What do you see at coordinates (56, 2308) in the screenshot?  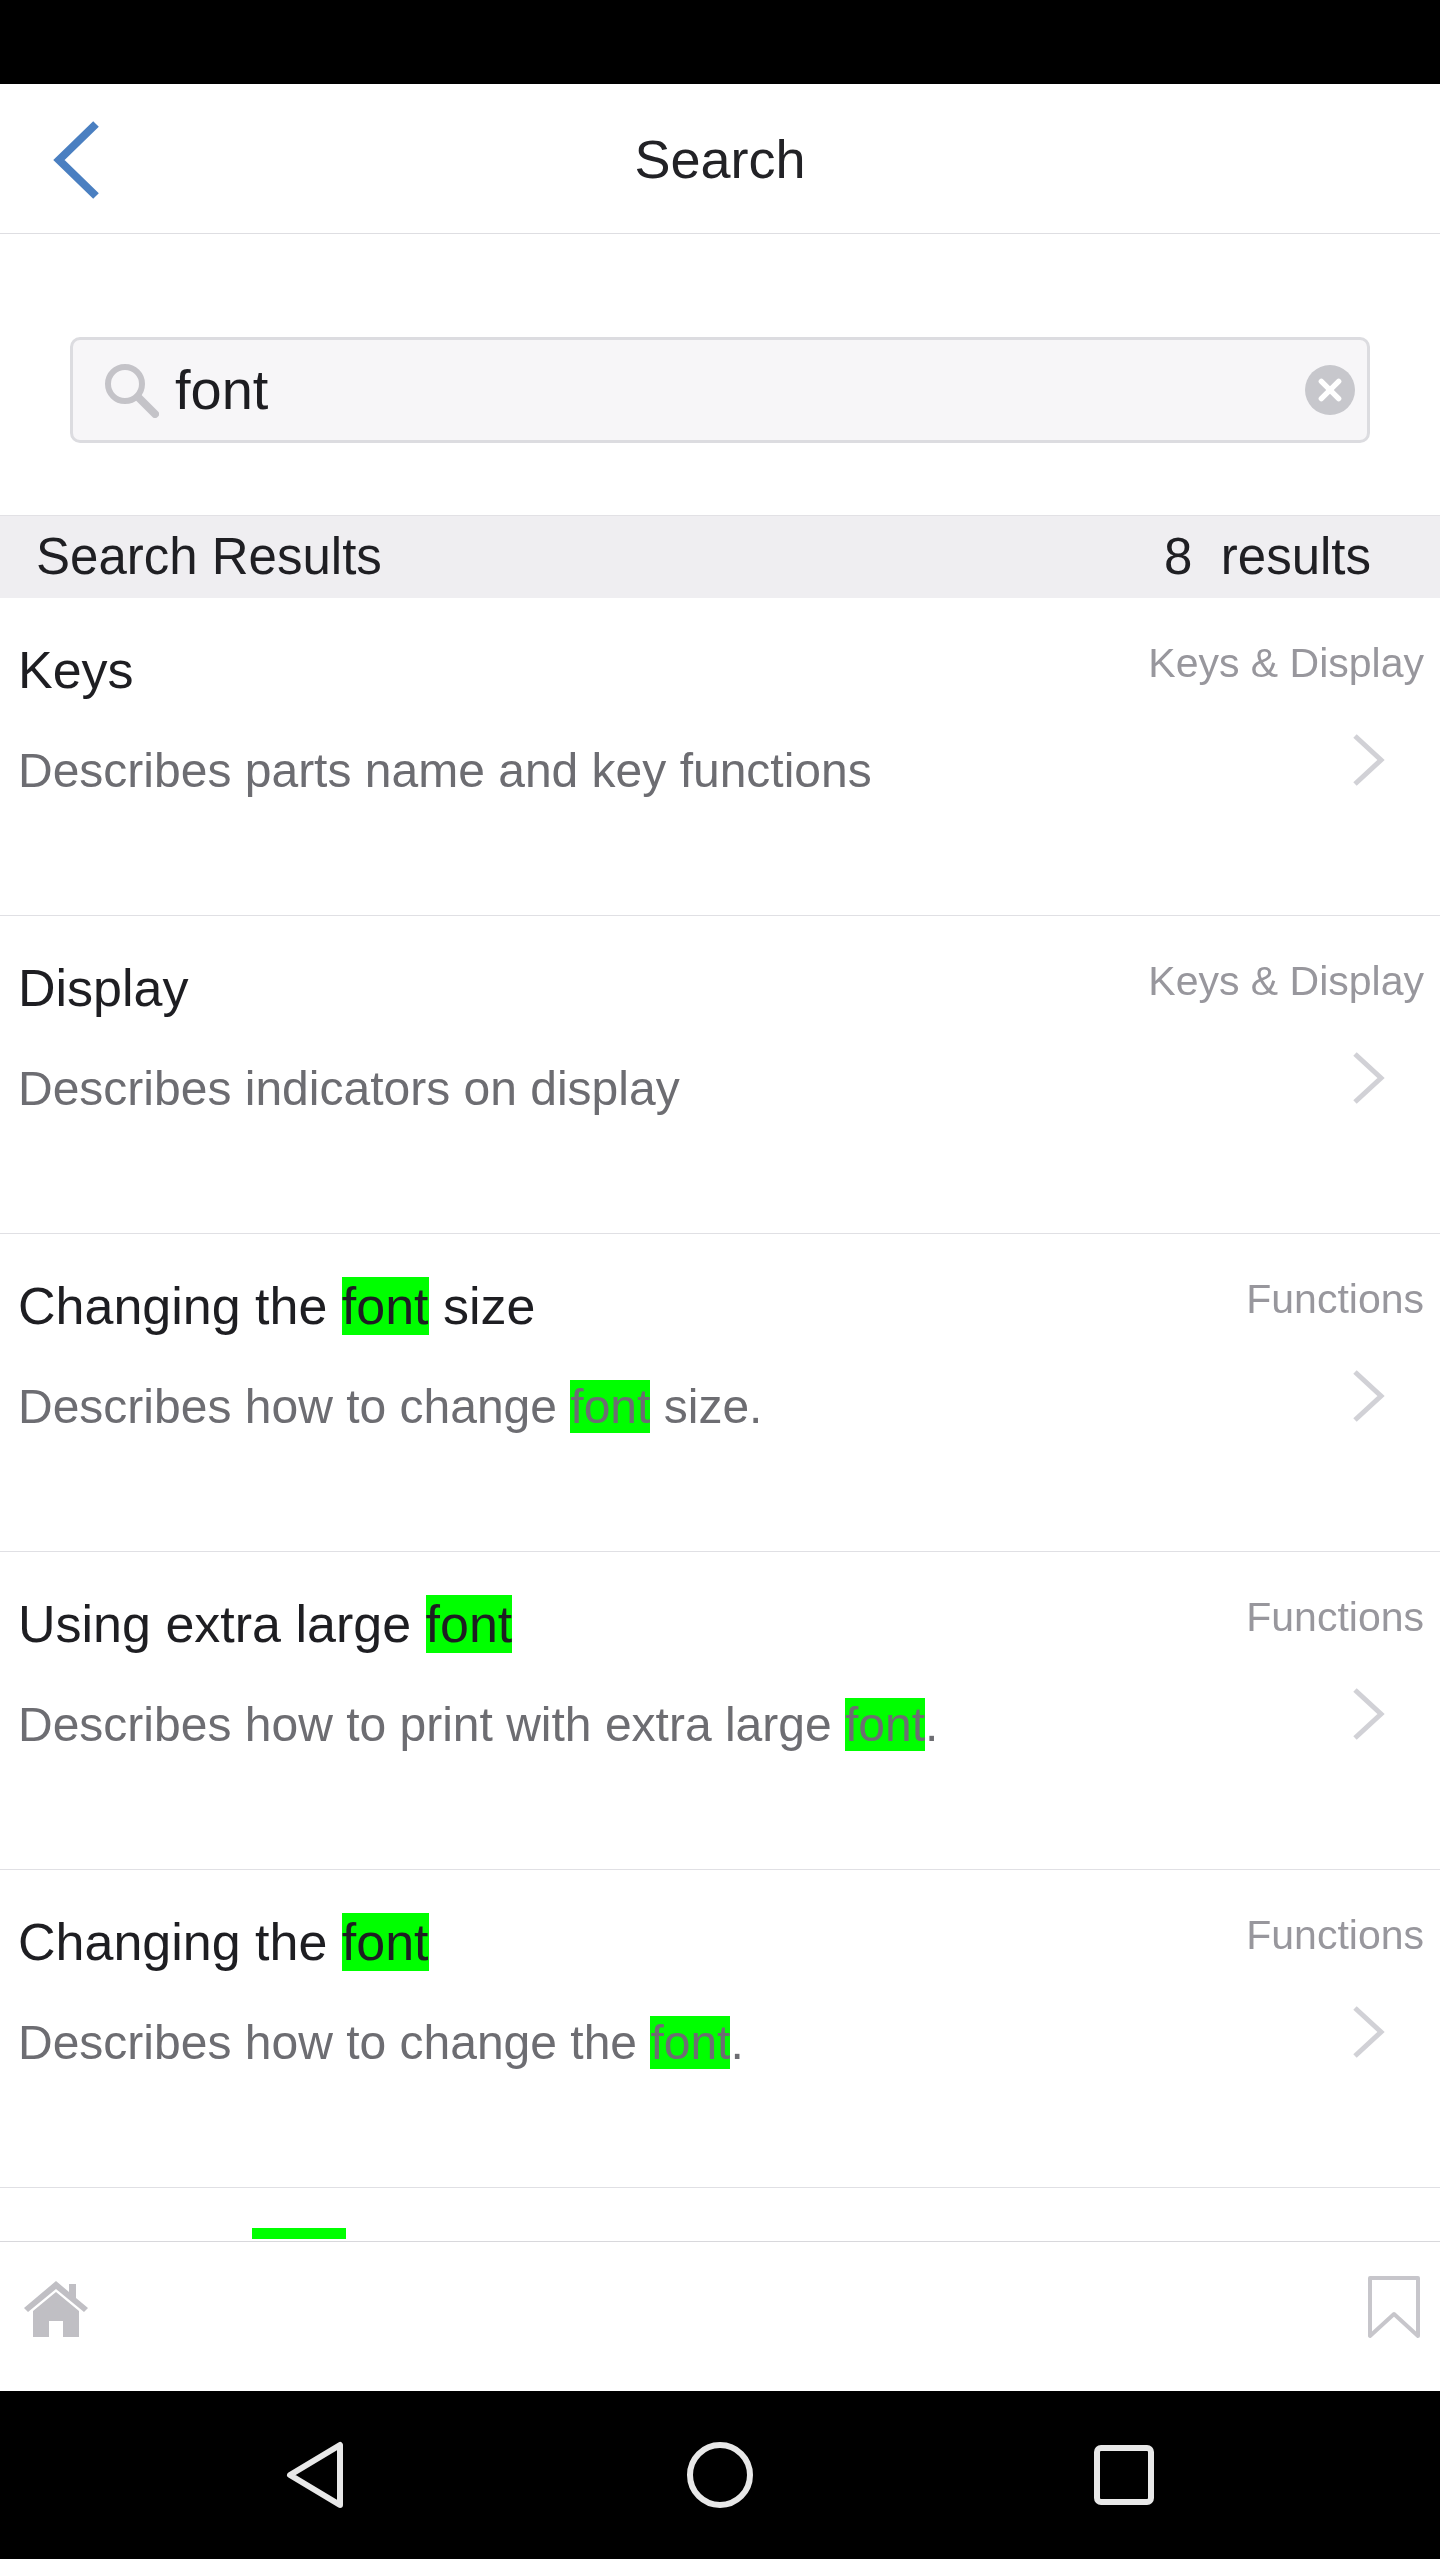 I see `home-icon` at bounding box center [56, 2308].